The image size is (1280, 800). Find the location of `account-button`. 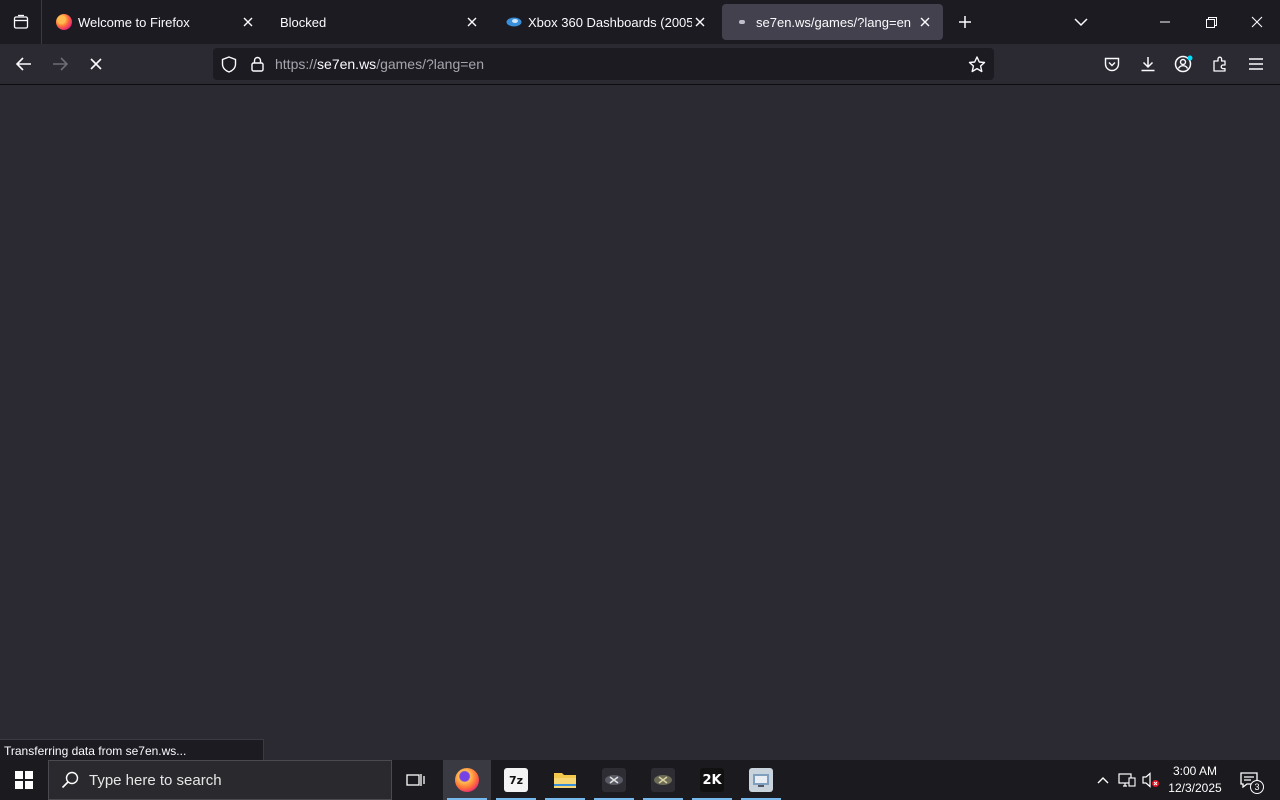

account-button is located at coordinates (1184, 64).